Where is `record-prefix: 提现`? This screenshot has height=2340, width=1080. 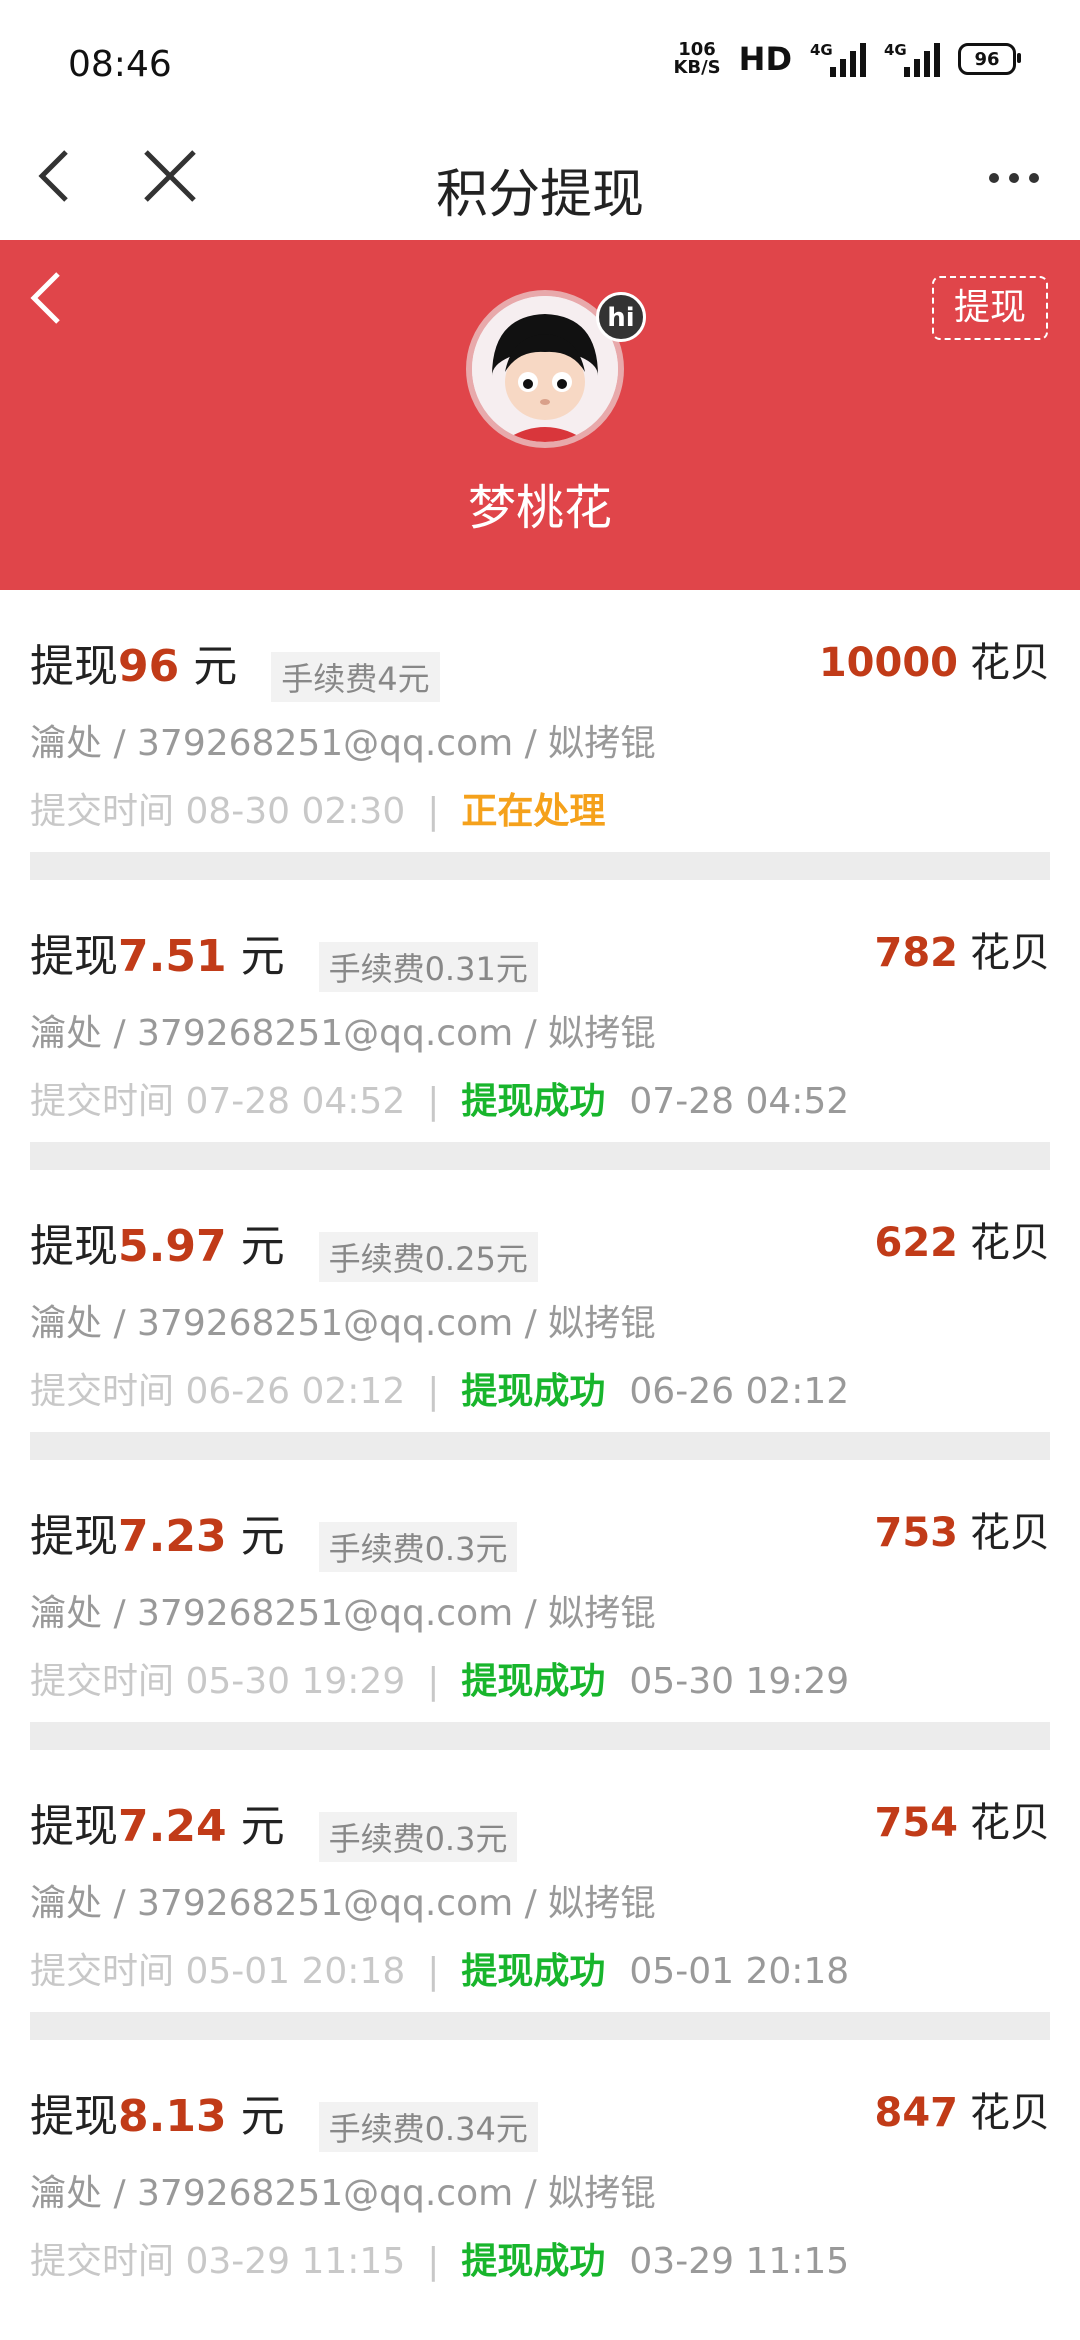 record-prefix: 提现 is located at coordinates (74, 666).